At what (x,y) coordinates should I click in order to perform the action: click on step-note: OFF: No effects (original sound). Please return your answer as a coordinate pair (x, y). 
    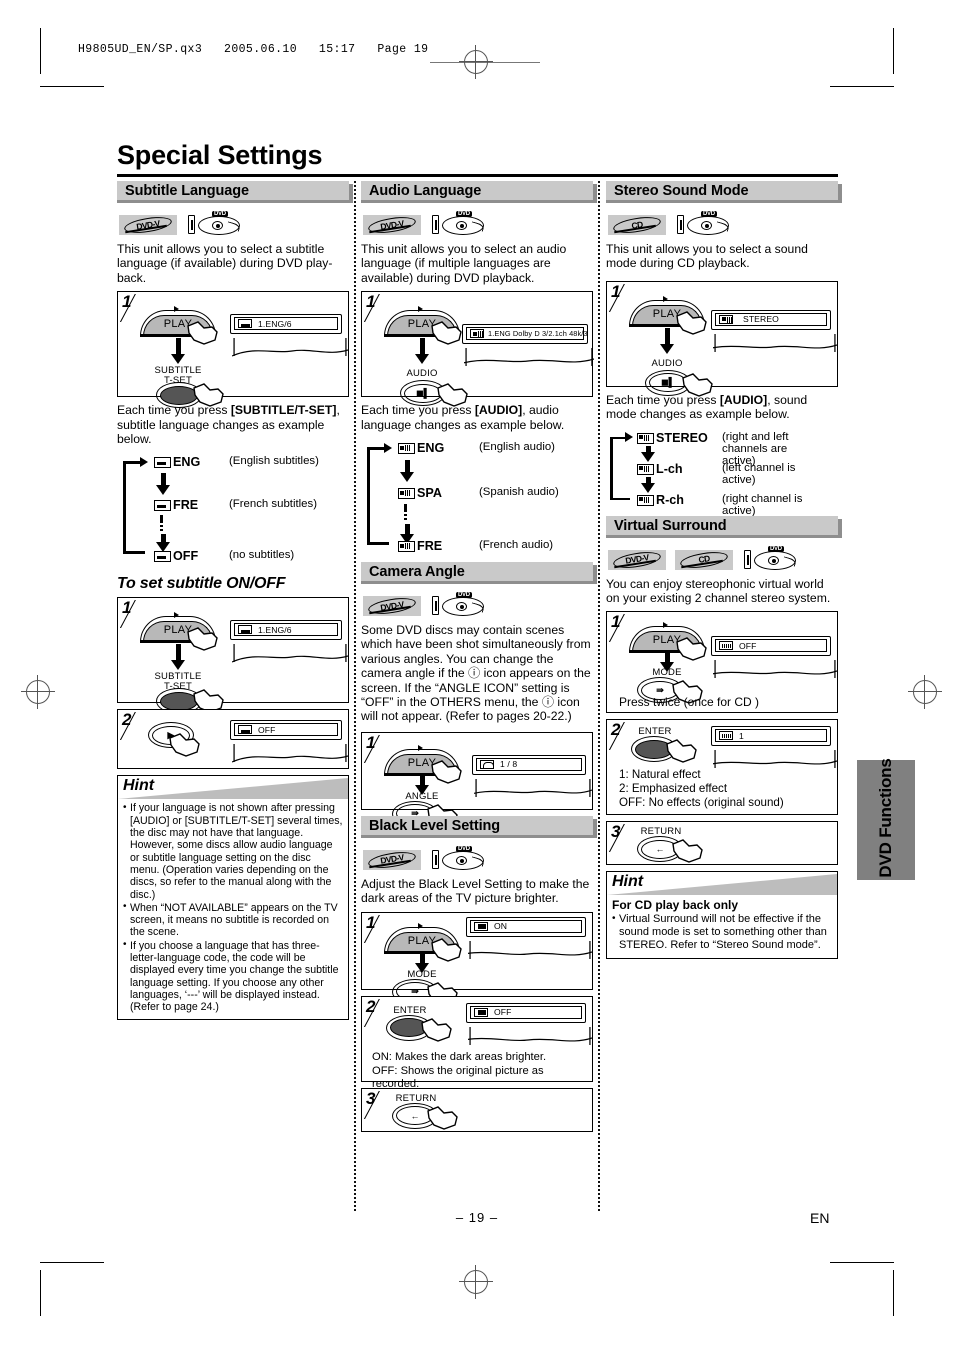
    Looking at the image, I should click on (701, 803).